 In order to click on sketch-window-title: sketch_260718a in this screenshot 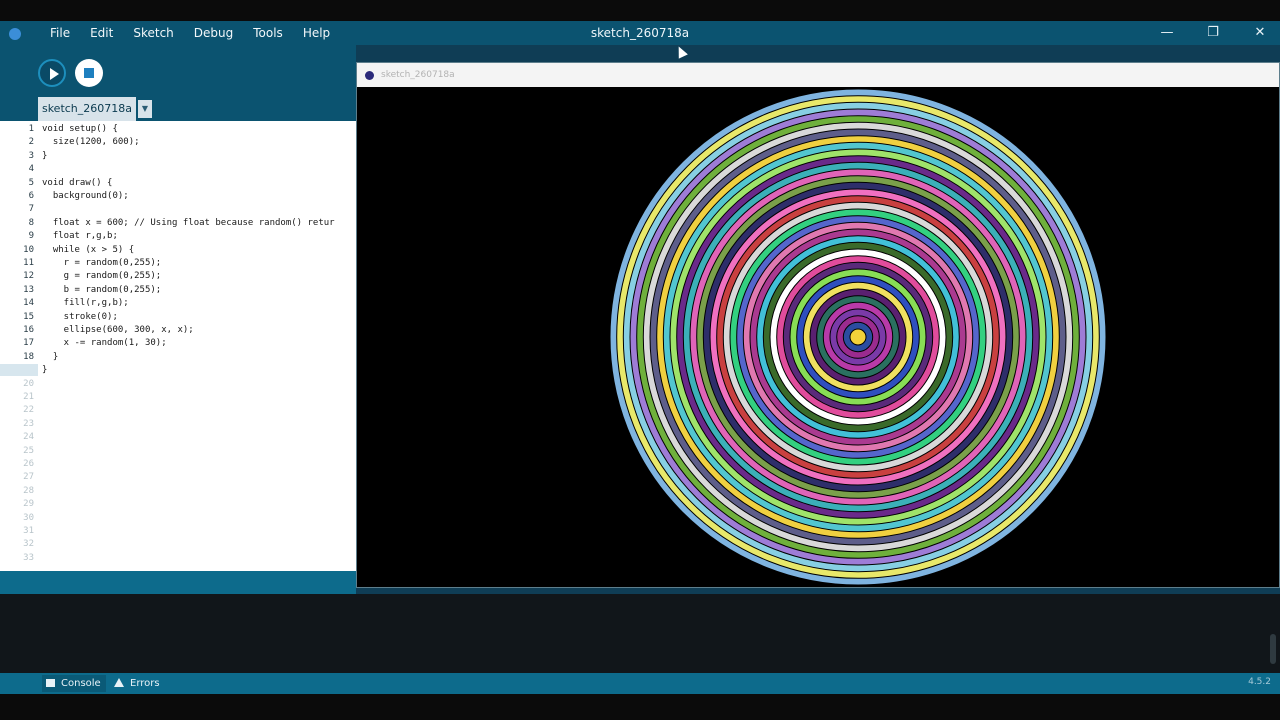, I will do `click(418, 75)`.